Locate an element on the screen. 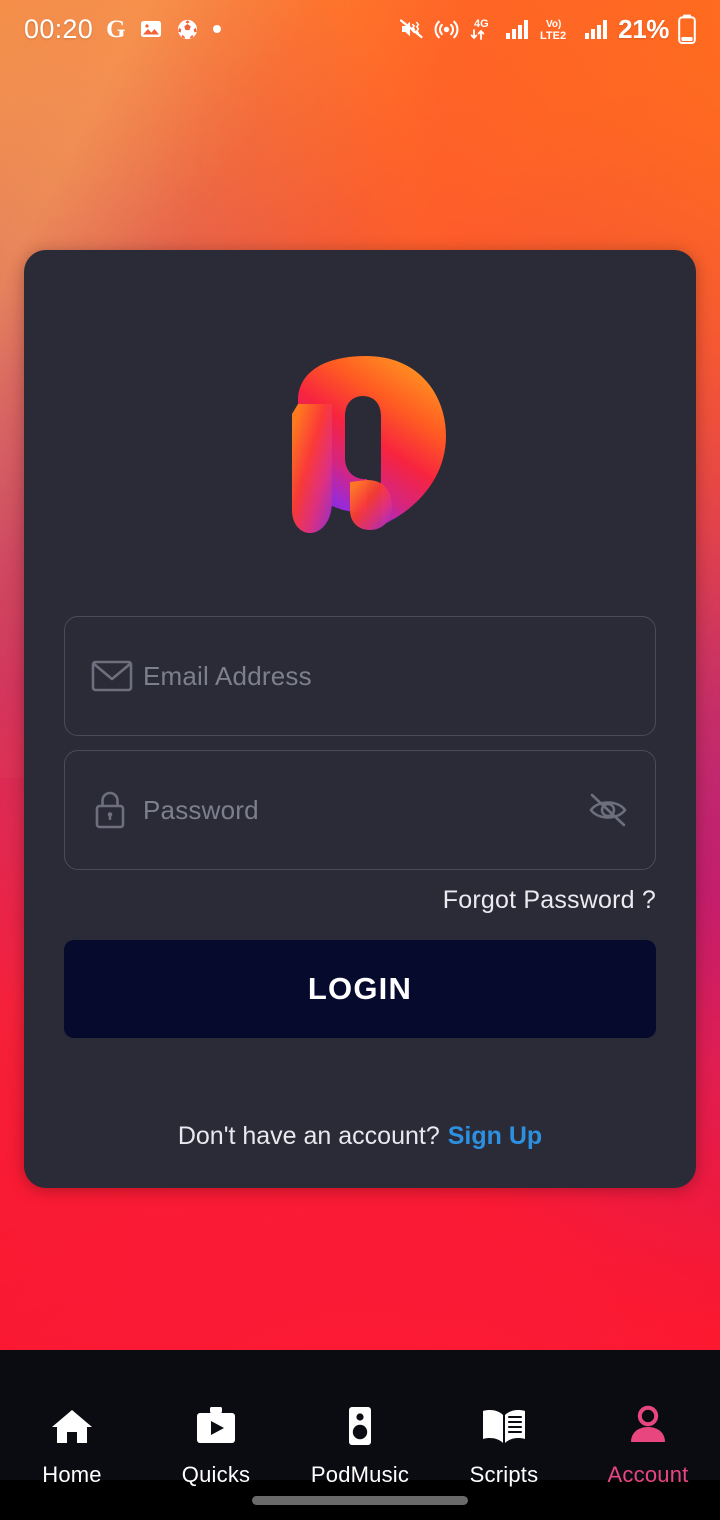 The width and height of the screenshot is (720, 1520). nav-item-home: Home is located at coordinates (72, 1439).